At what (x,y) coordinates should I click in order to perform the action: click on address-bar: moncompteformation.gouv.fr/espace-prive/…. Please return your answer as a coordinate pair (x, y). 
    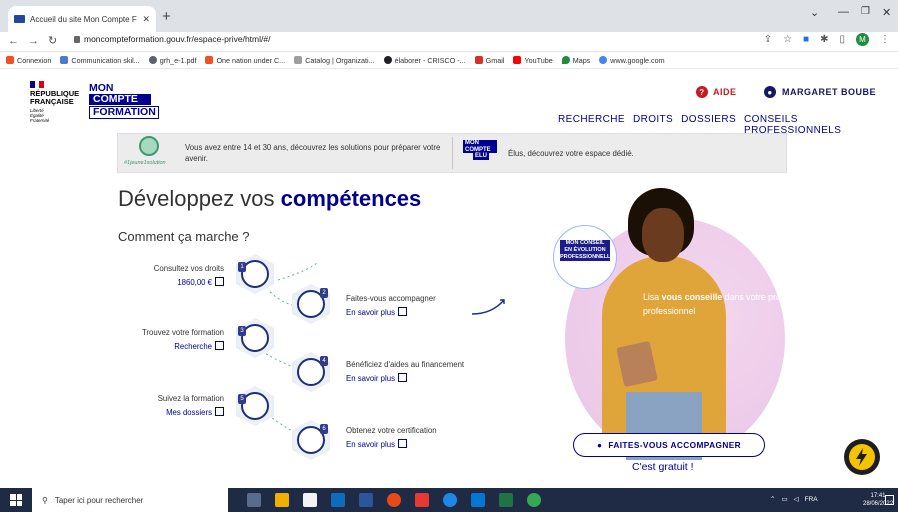
    Looking at the image, I should click on (172, 39).